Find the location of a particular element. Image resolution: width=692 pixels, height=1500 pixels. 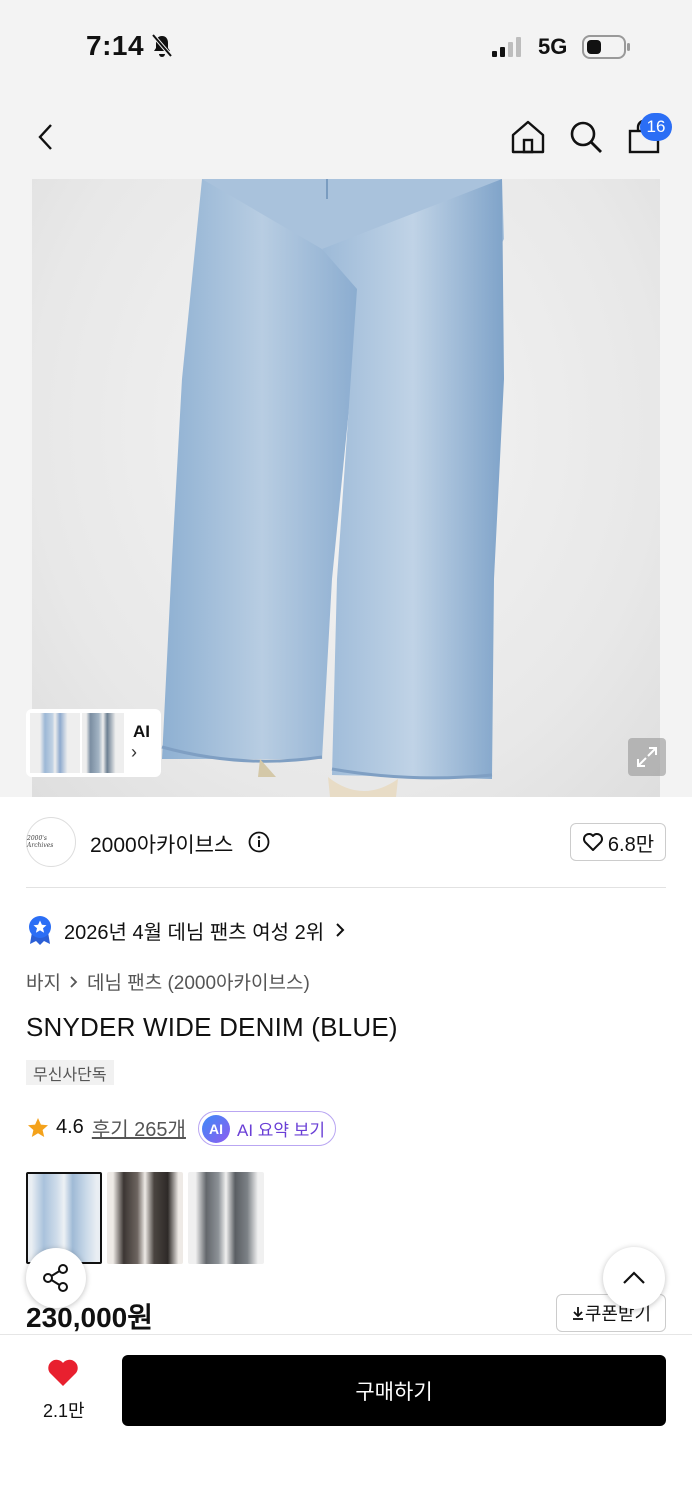

brand-name: 2000아카이브스 is located at coordinates (161, 844).